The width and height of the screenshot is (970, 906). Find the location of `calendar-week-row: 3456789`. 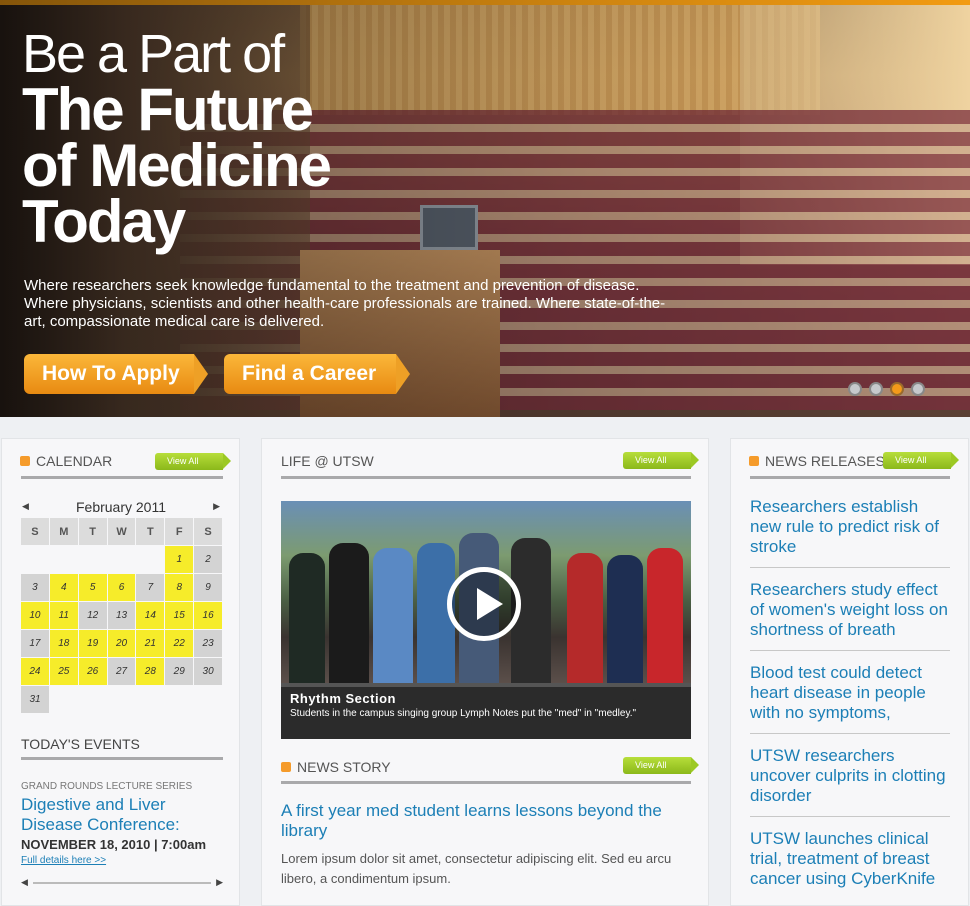

calendar-week-row: 3456789 is located at coordinates (122, 588).